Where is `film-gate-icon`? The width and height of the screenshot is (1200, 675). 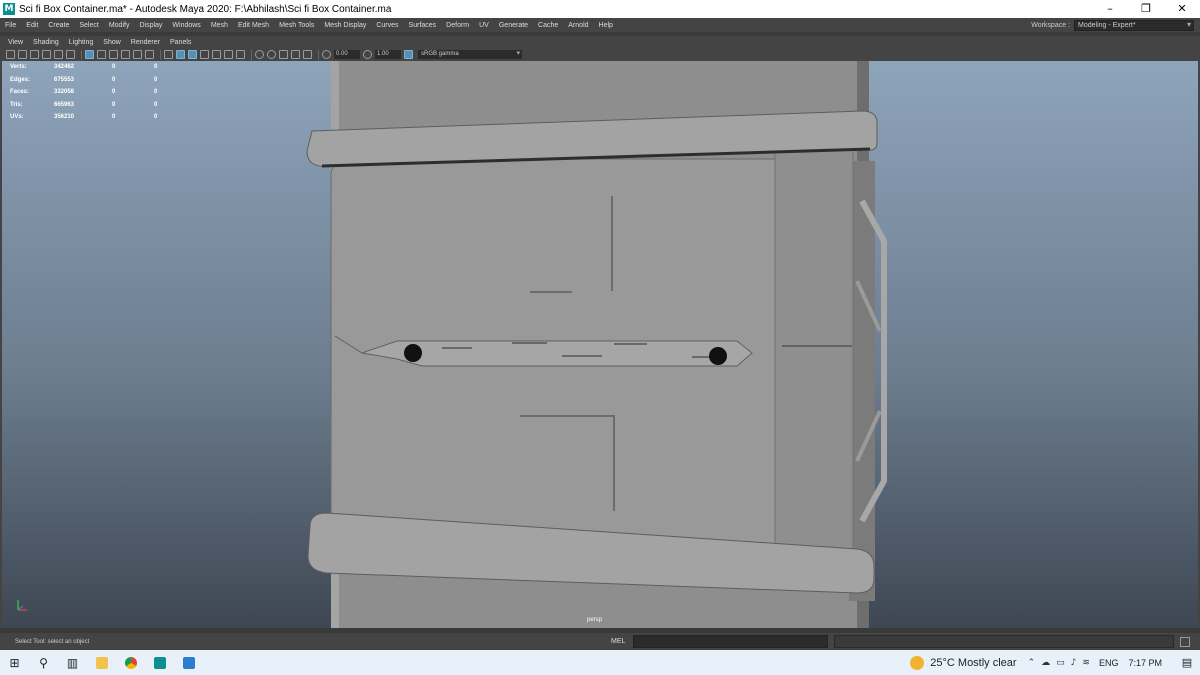 film-gate-icon is located at coordinates (101, 54).